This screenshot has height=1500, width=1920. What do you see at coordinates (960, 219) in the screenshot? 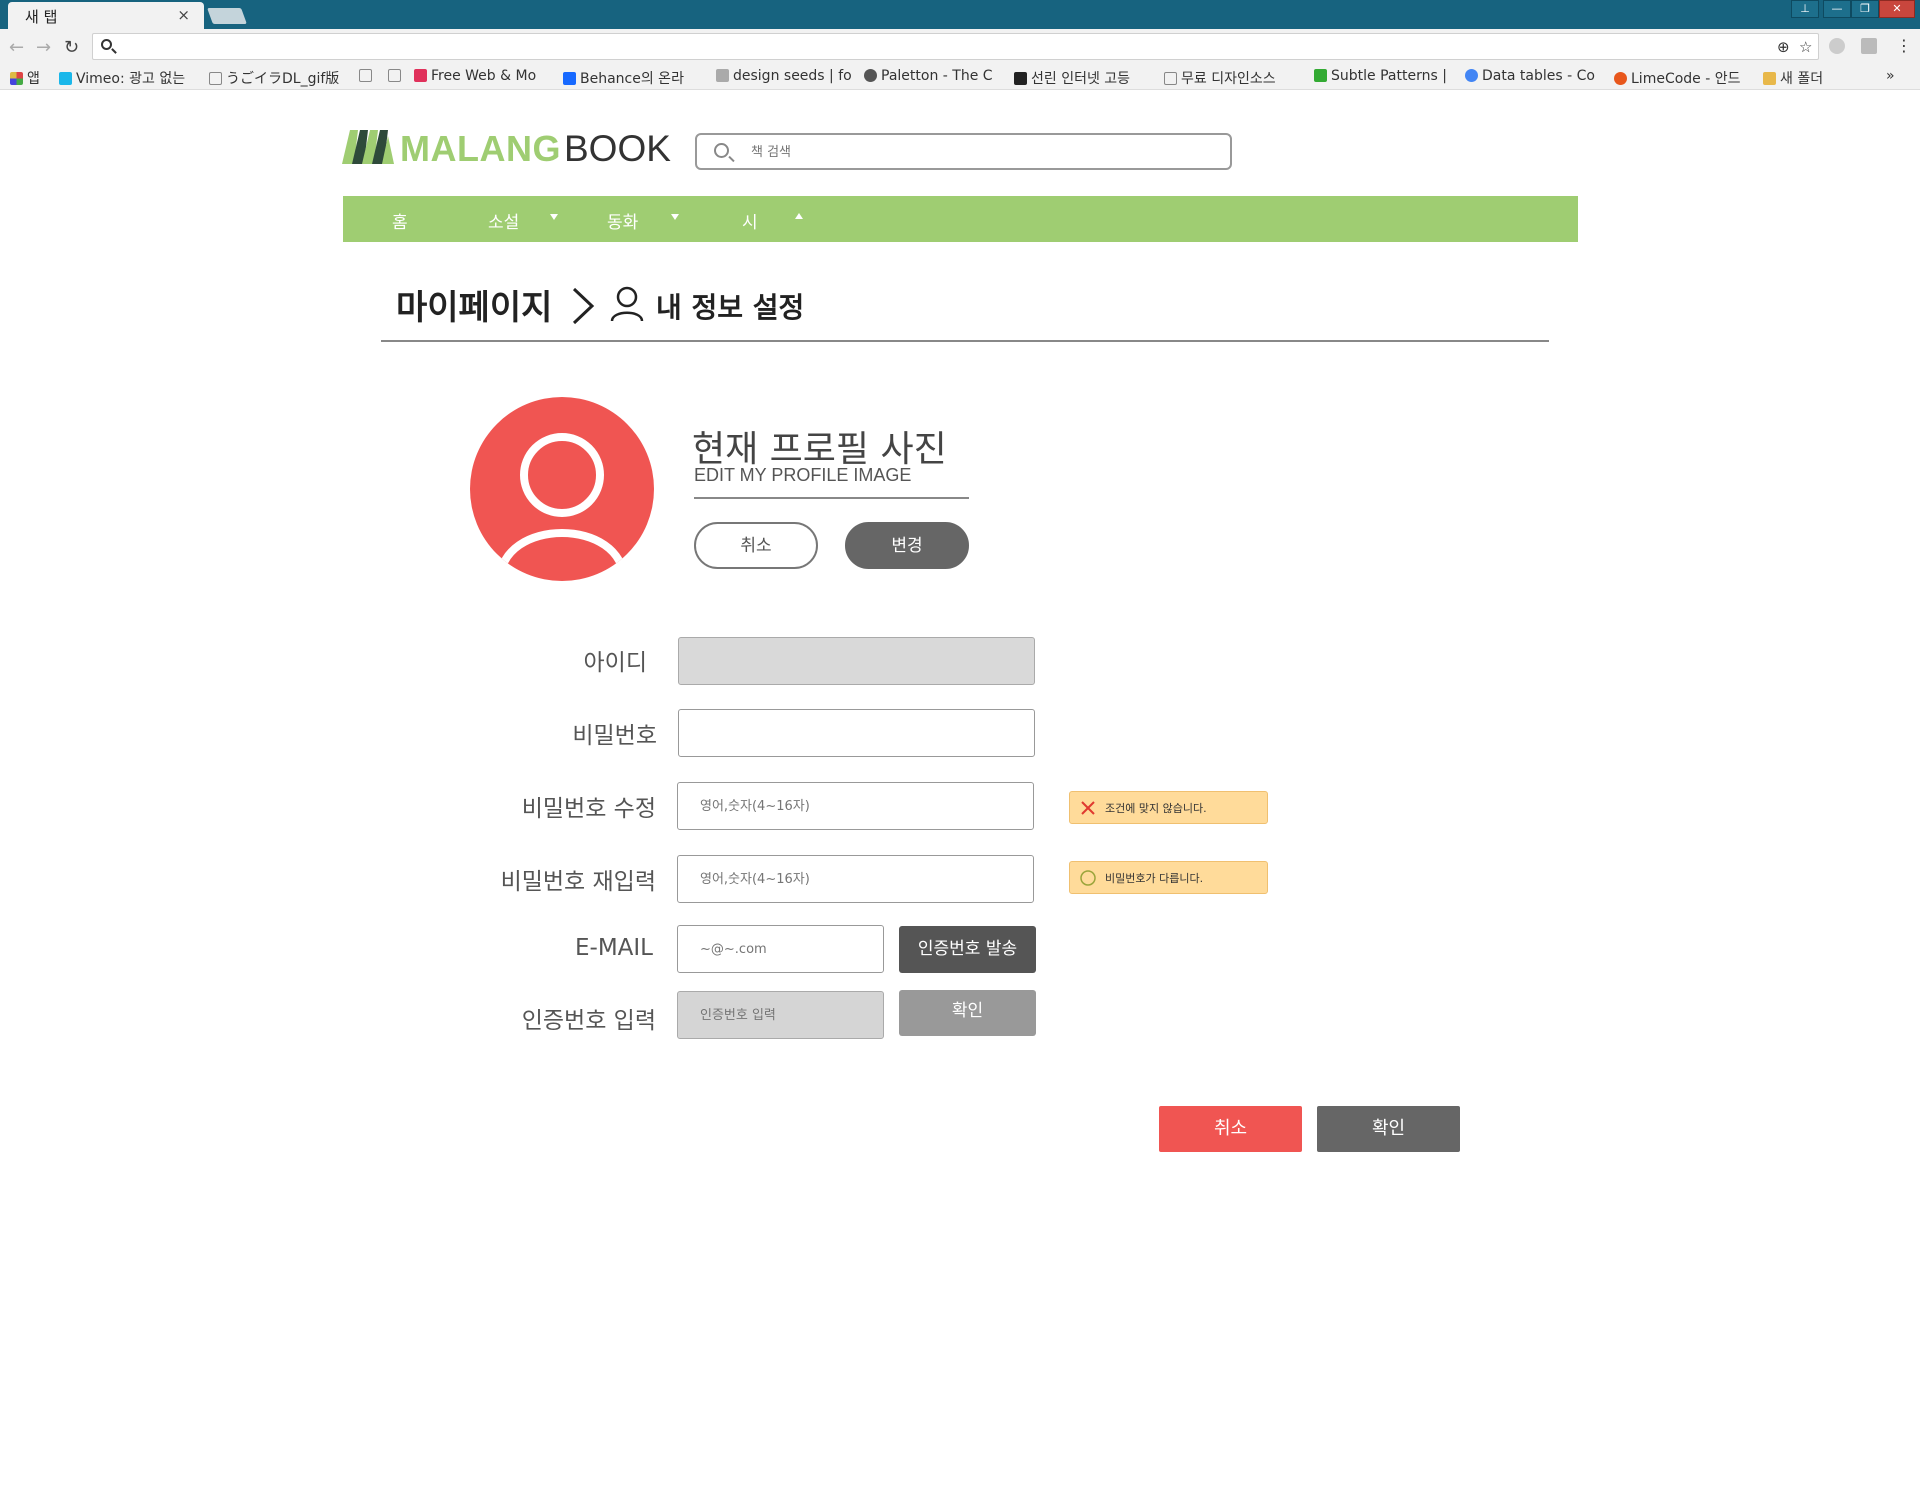
I see `main-nav: 홈 소설 동화 시` at bounding box center [960, 219].